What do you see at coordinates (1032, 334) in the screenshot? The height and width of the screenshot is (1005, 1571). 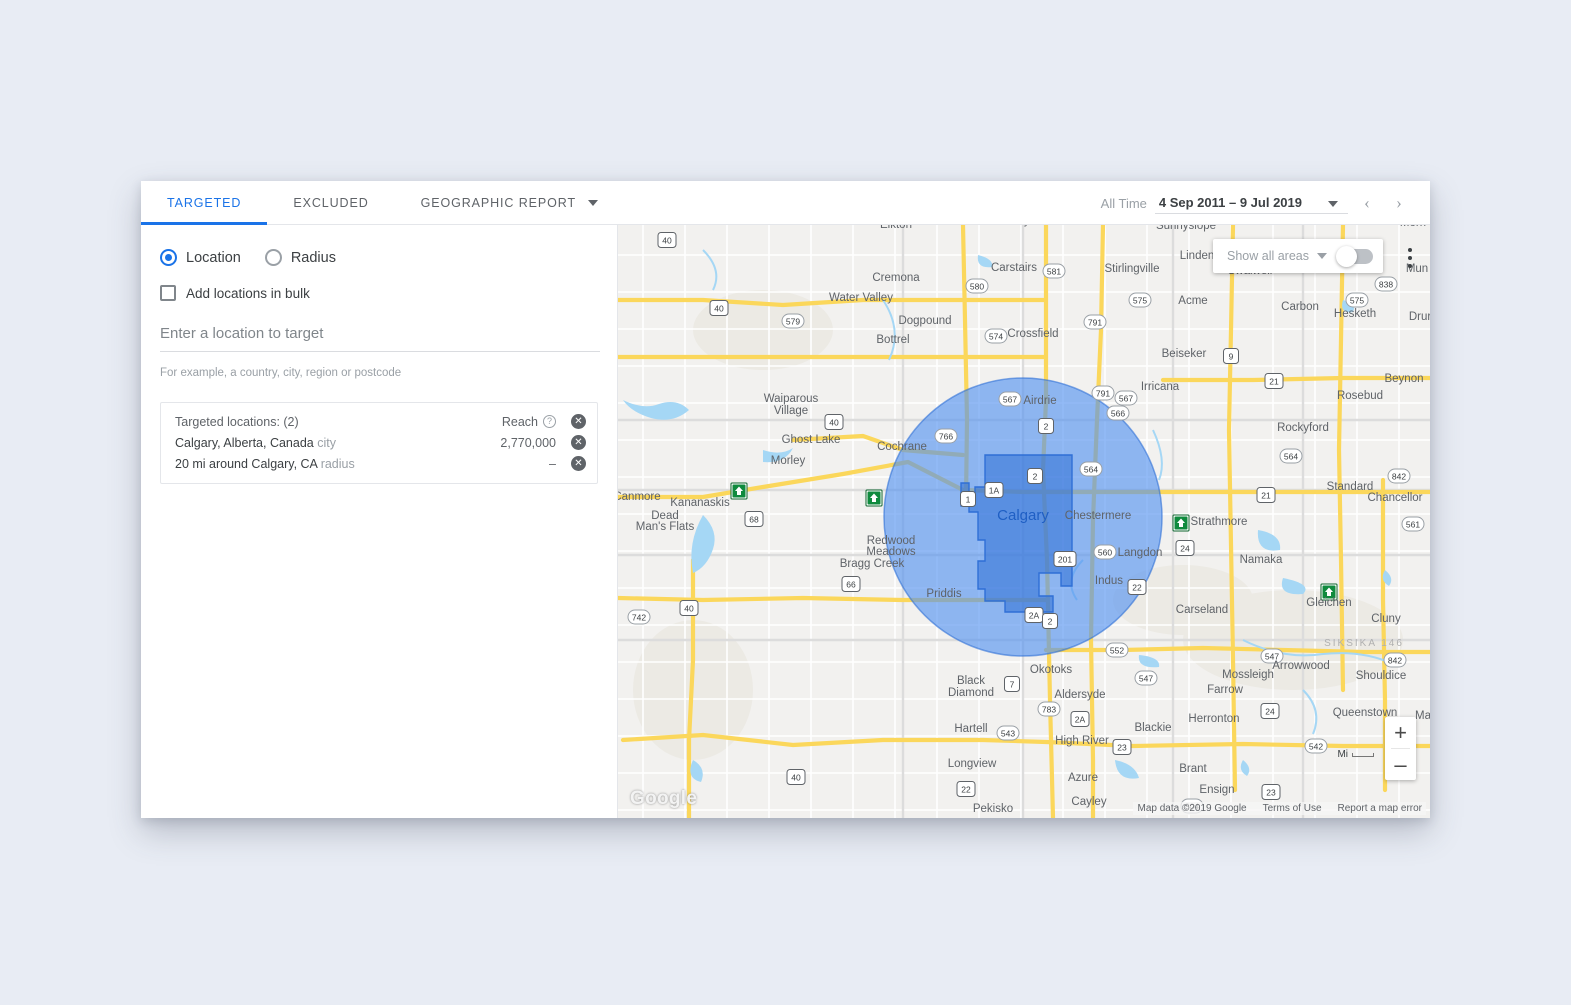 I see `svg-text: Crossfield` at bounding box center [1032, 334].